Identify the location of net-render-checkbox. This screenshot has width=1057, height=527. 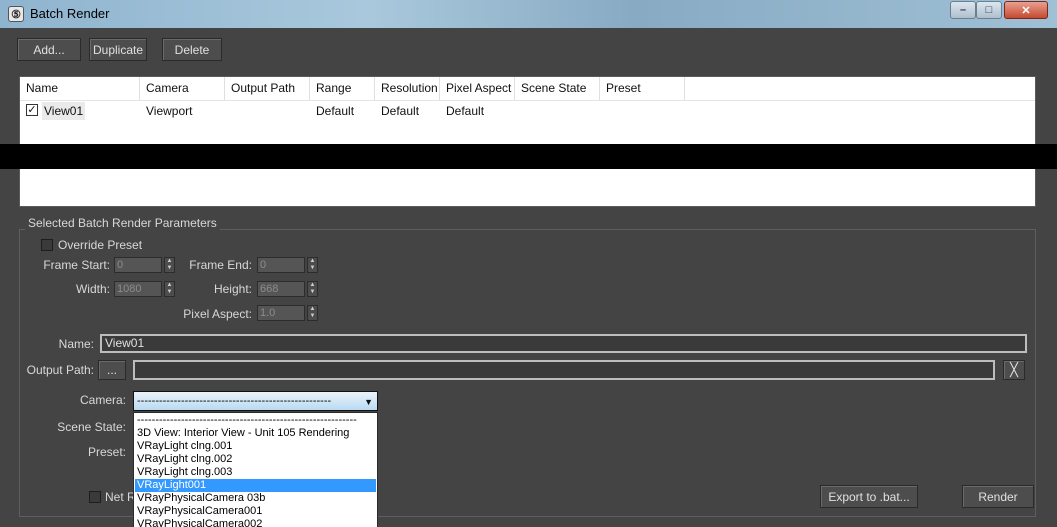
(95, 497).